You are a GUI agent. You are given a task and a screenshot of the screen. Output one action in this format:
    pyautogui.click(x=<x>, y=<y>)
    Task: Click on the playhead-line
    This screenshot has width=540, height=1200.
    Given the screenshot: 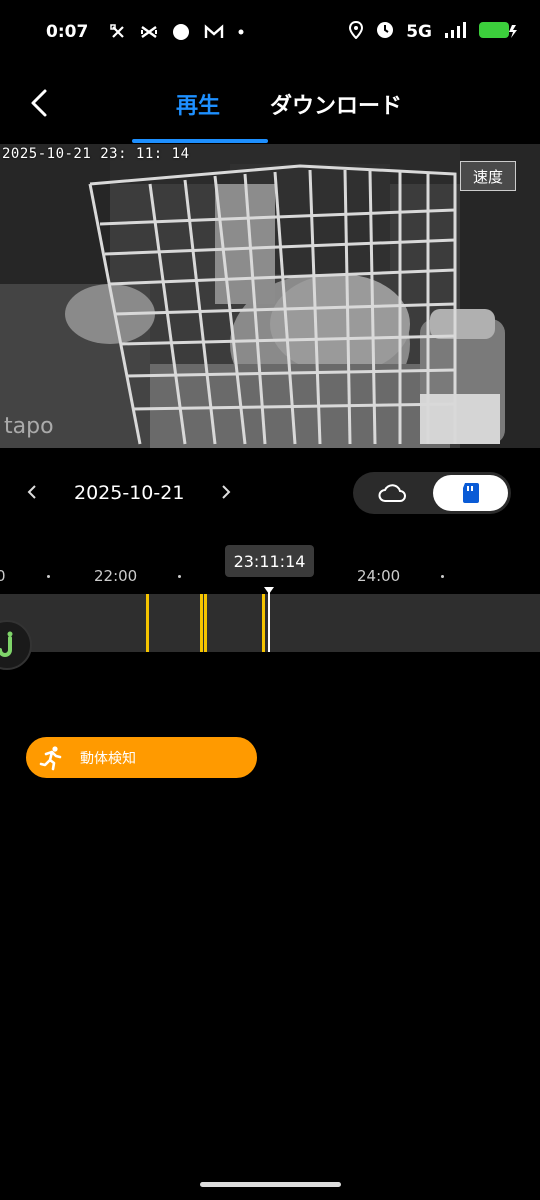 What is the action you would take?
    pyautogui.click(x=269, y=620)
    